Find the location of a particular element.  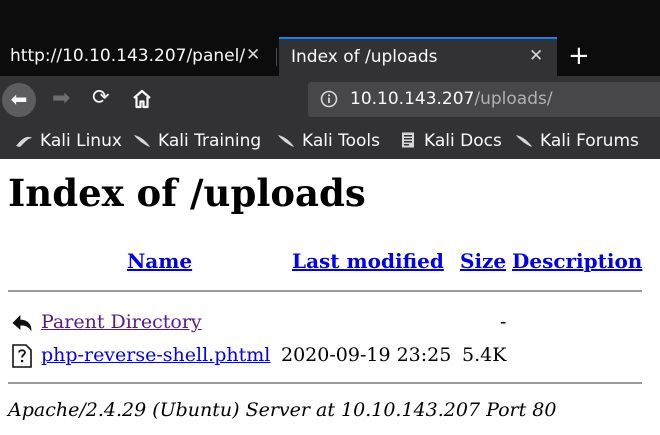

unknown-file-icon is located at coordinates (22, 356).